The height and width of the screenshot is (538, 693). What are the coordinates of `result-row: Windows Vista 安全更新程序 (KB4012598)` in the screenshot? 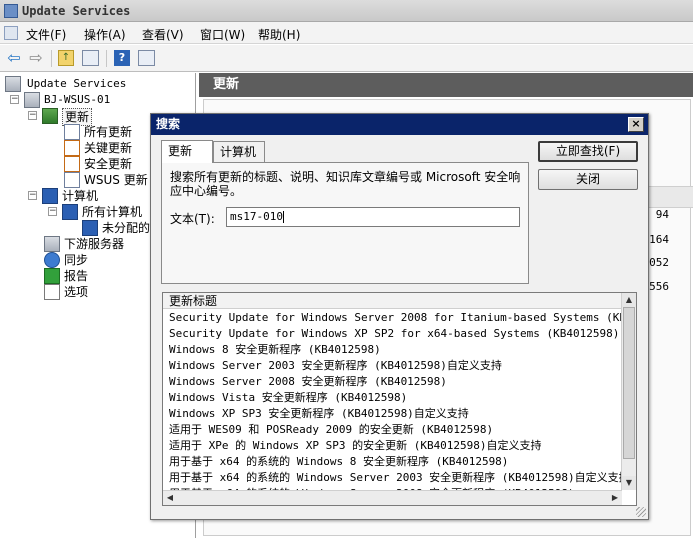 It's located at (392, 398).